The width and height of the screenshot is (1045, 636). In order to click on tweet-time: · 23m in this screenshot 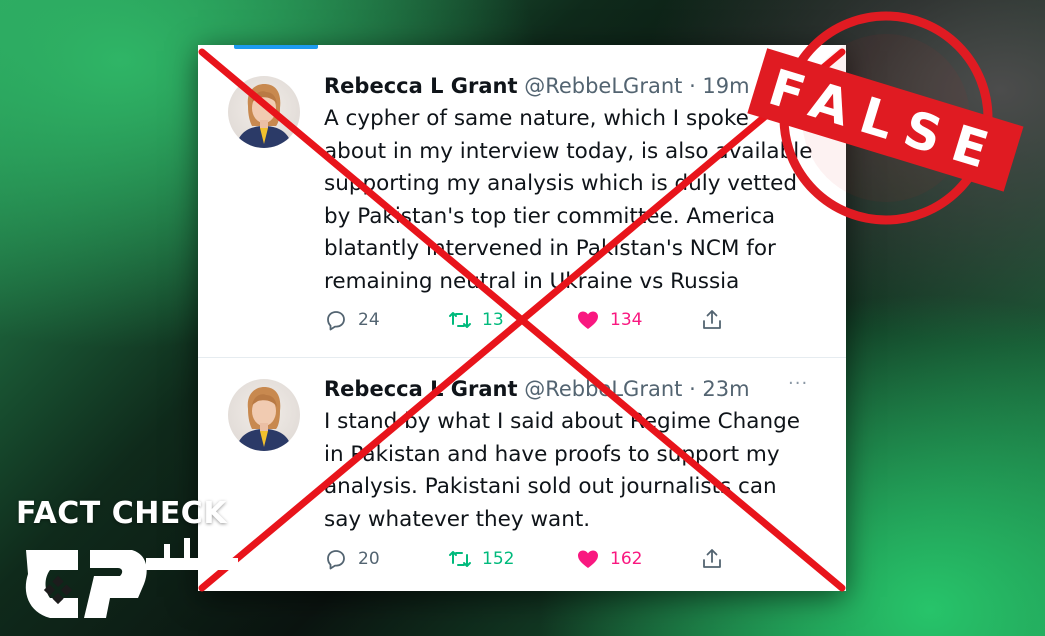, I will do `click(719, 389)`.